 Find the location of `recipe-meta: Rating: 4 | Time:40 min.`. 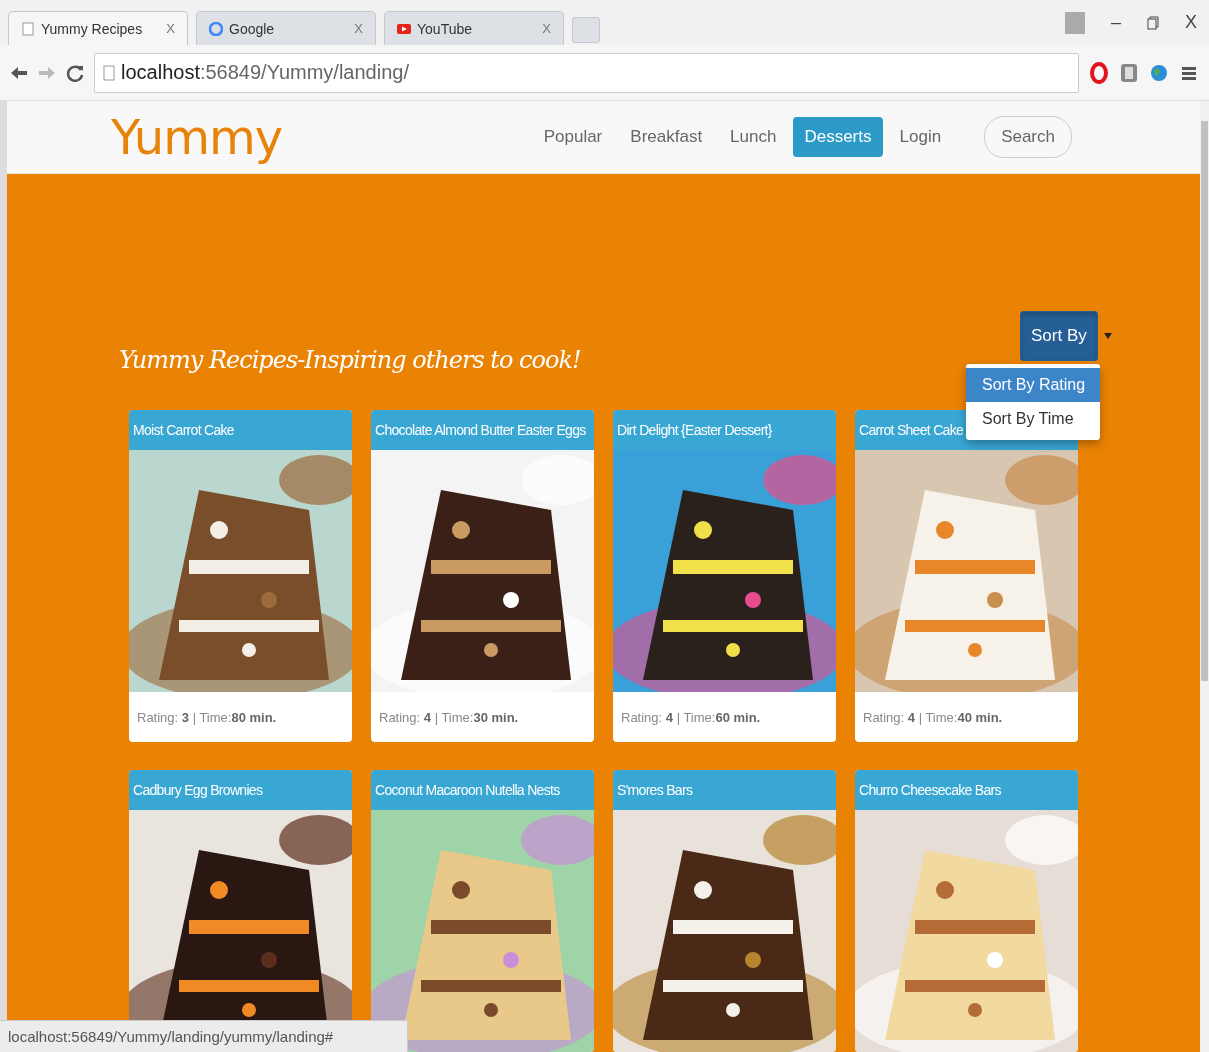

recipe-meta: Rating: 4 | Time:40 min. is located at coordinates (933, 717).